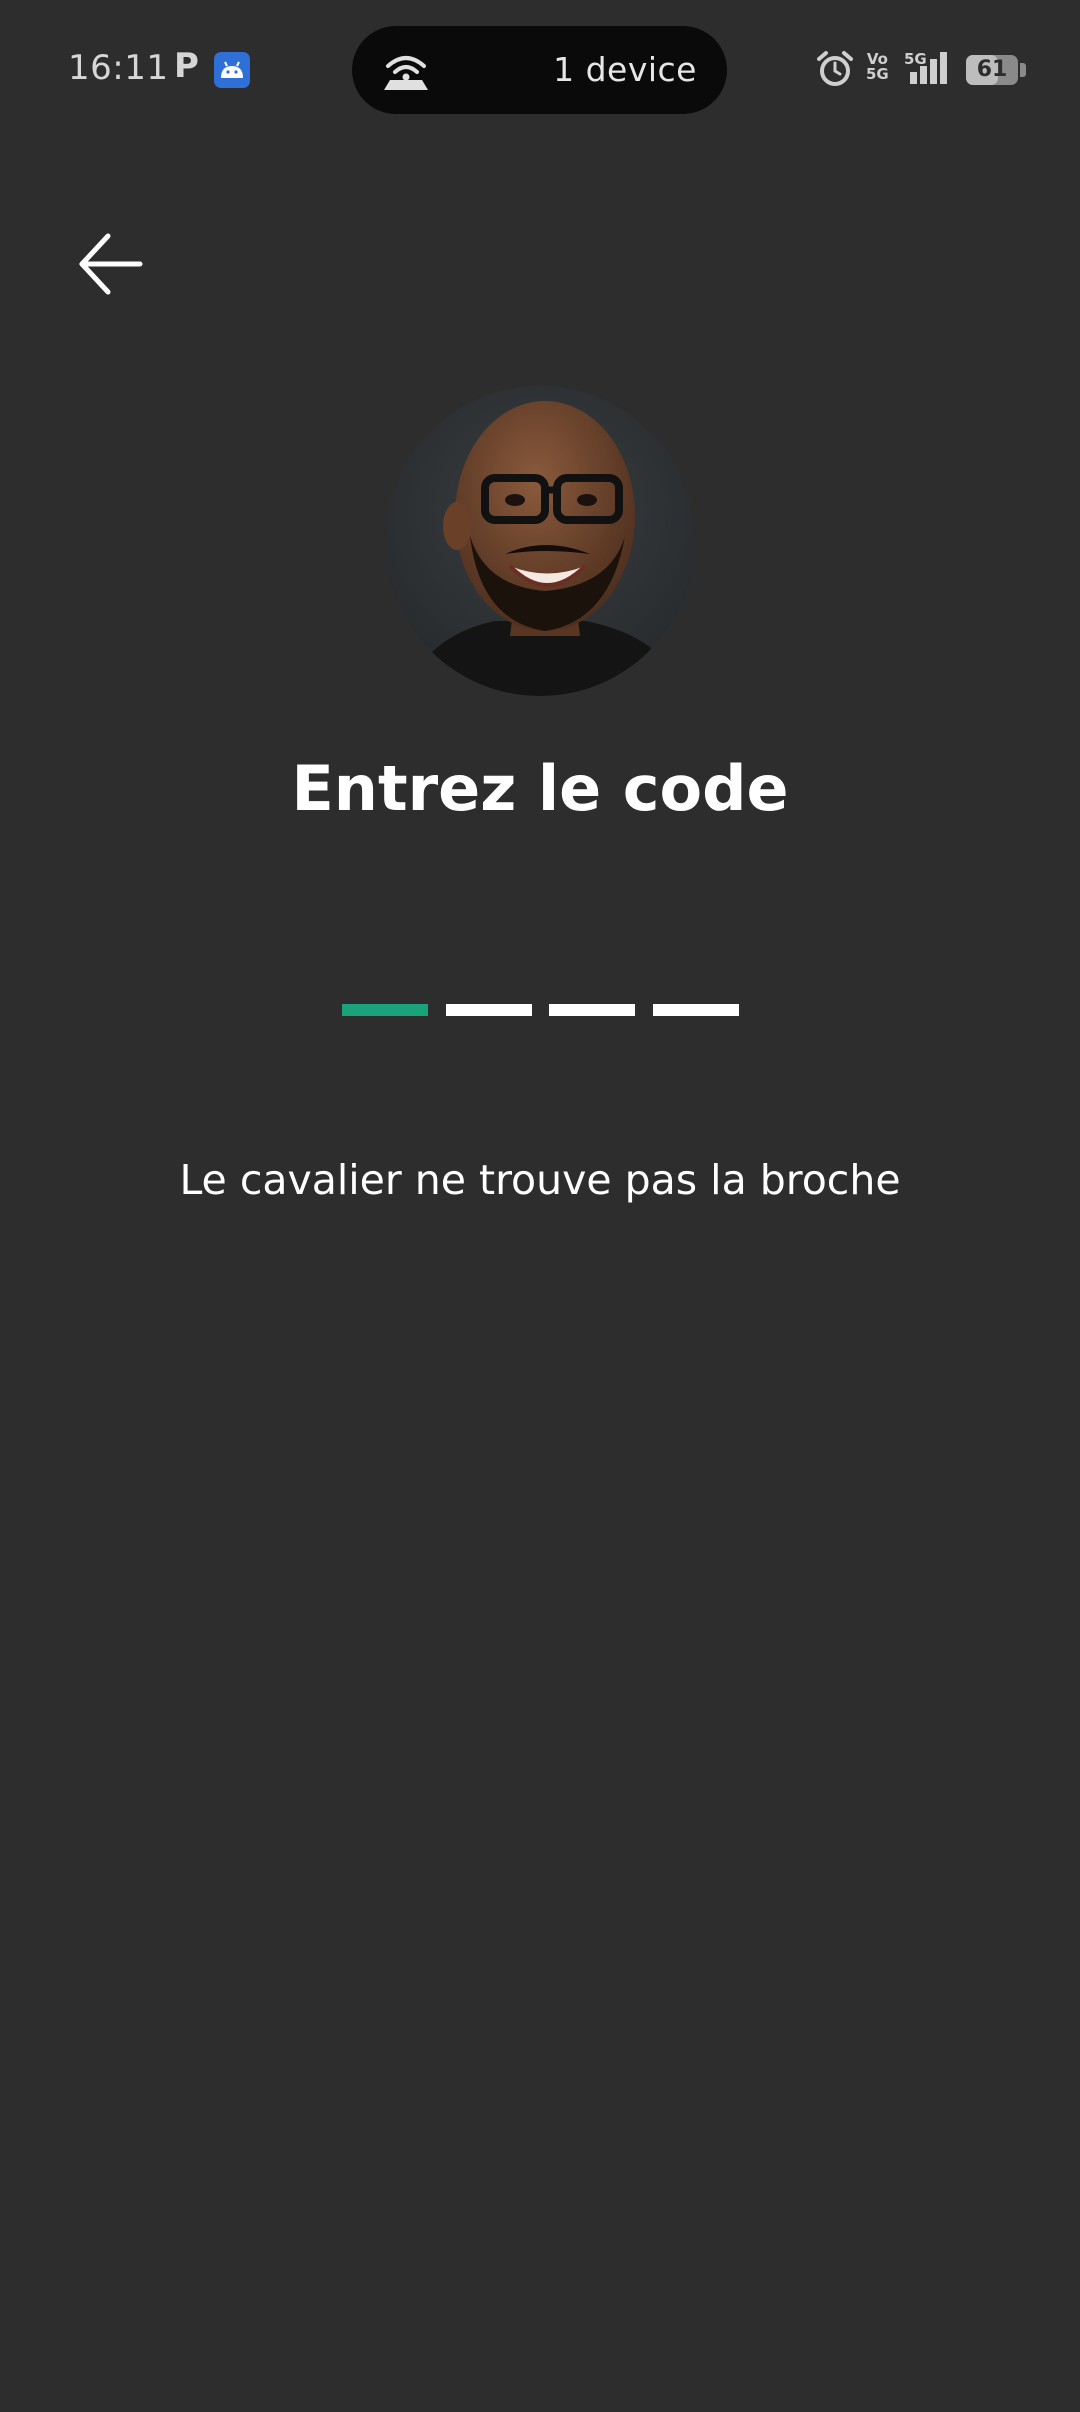  I want to click on arrow-left-icon, so click(111, 264).